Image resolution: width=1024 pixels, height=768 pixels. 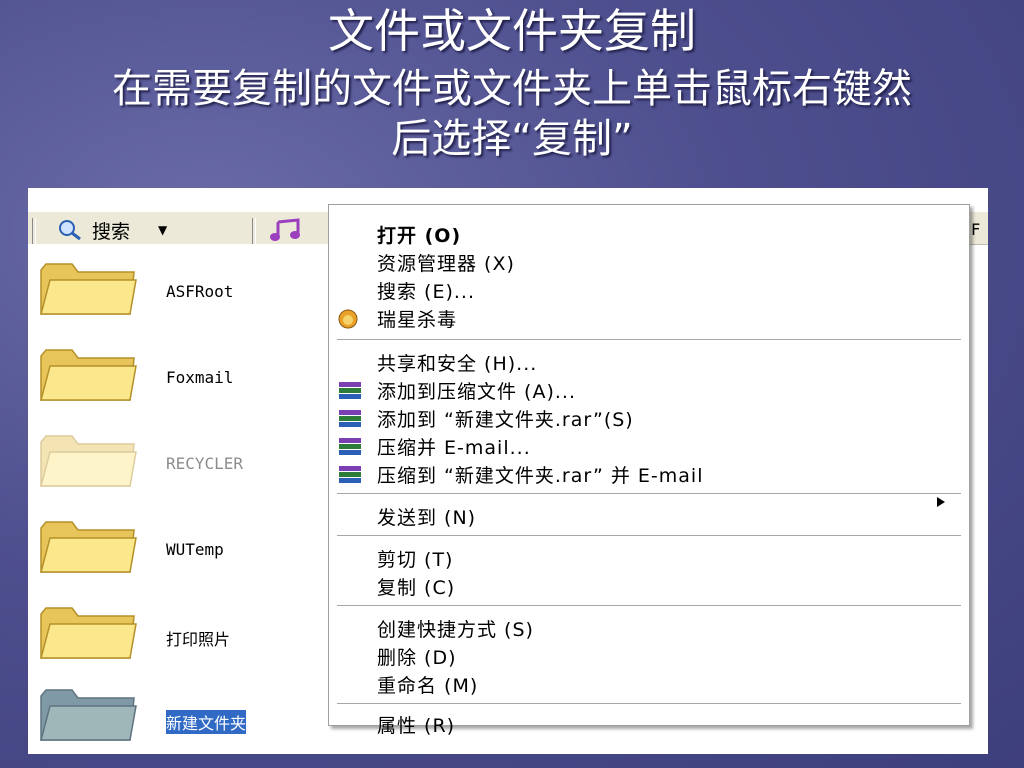 I want to click on menu-item-explorer: 资源管理器 (X), so click(x=446, y=262).